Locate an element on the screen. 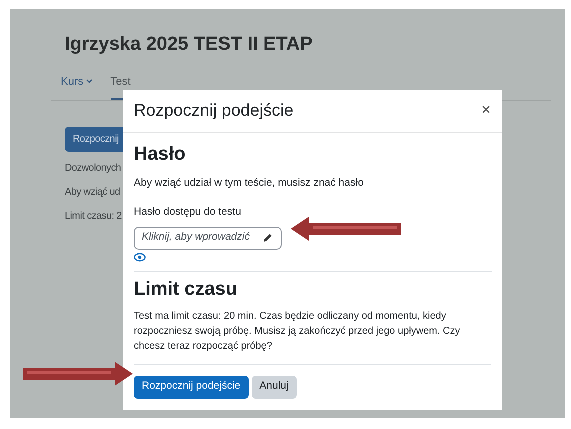 The height and width of the screenshot is (429, 571). pencil-icon is located at coordinates (268, 238).